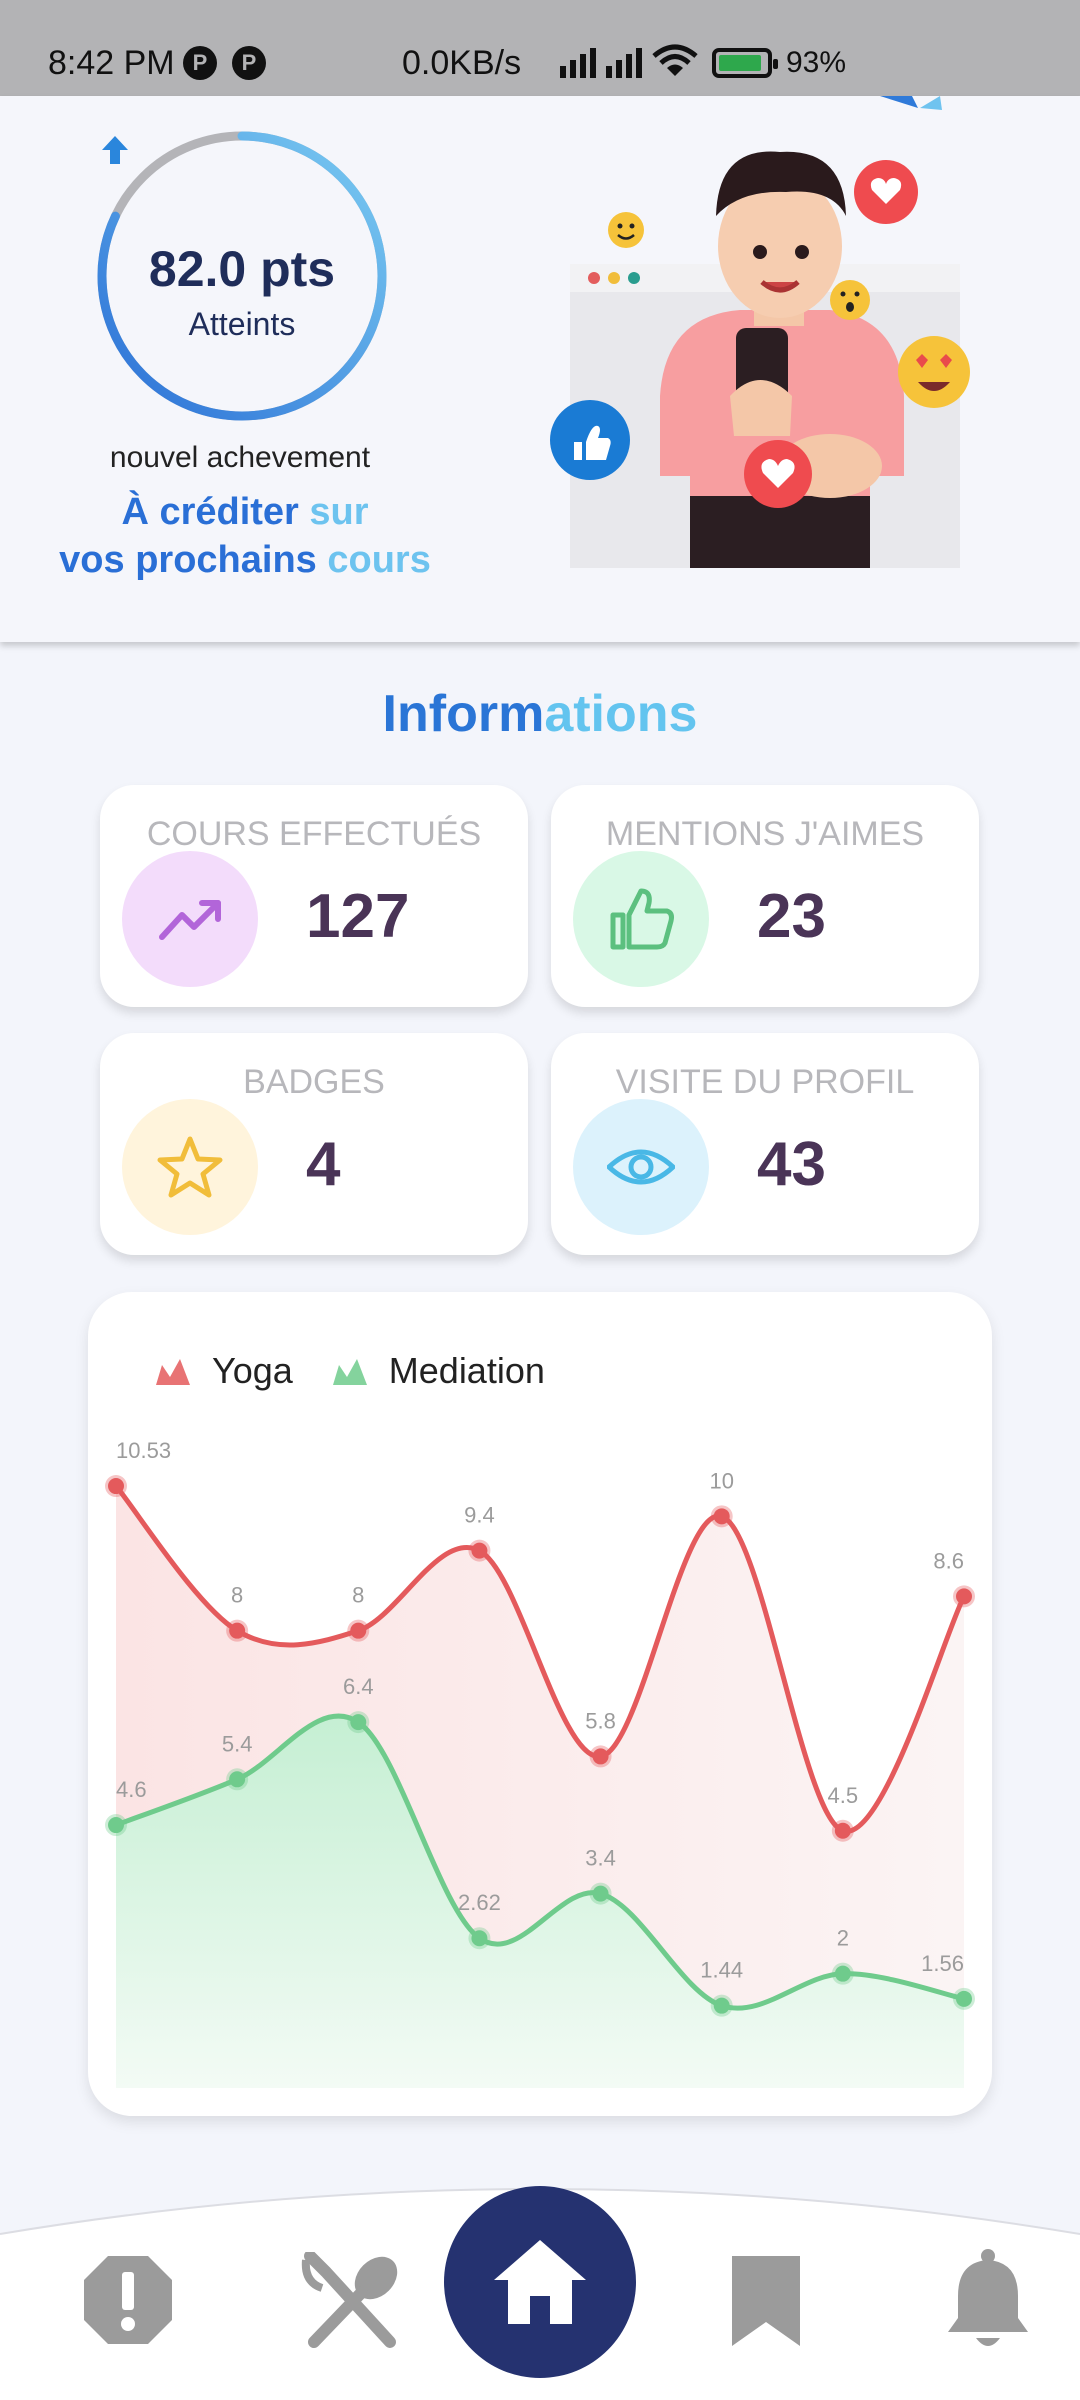  Describe the element at coordinates (240, 457) in the screenshot. I see `new-achievement-label: nouvel achevement` at that location.